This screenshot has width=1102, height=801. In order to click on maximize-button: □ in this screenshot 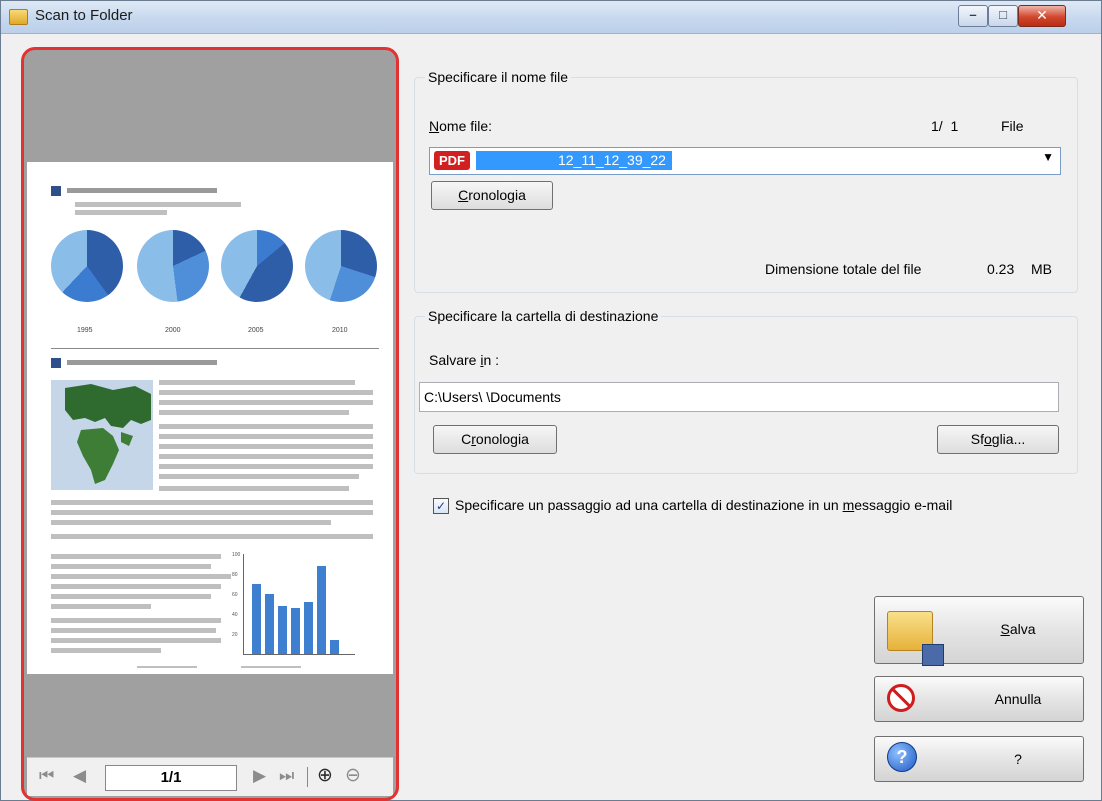, I will do `click(1003, 16)`.